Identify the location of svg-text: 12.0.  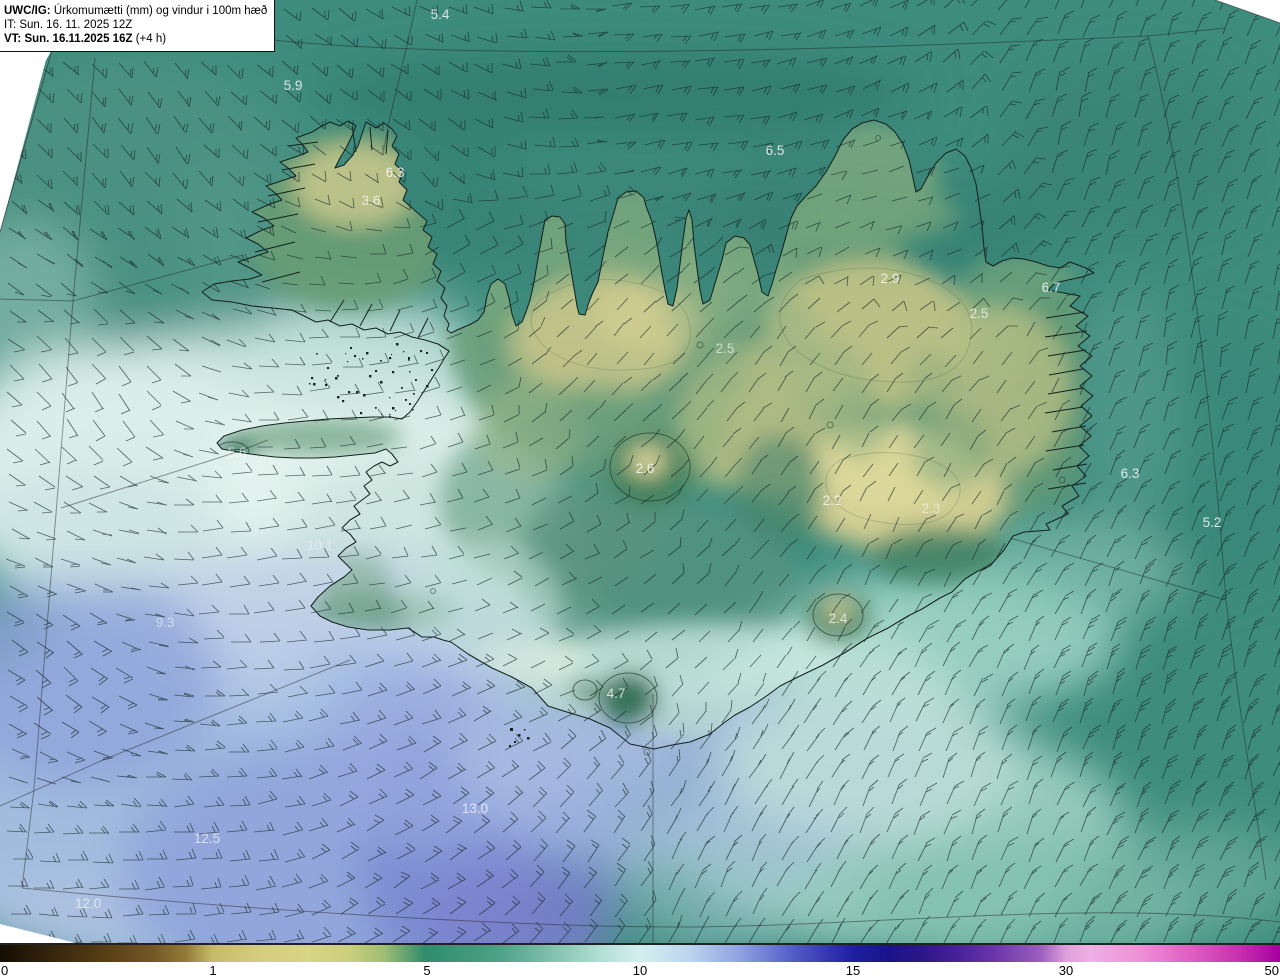
(88, 903).